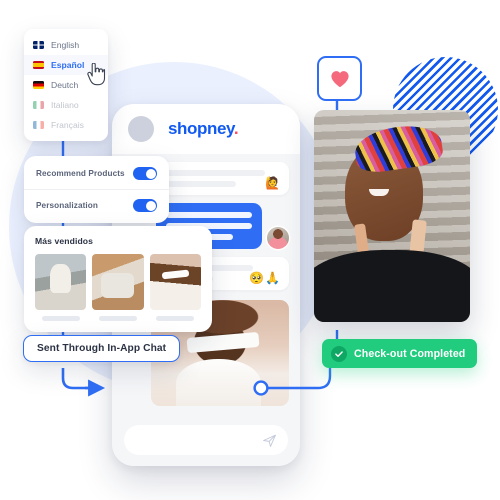  Describe the element at coordinates (141, 129) in the screenshot. I see `avatar` at that location.